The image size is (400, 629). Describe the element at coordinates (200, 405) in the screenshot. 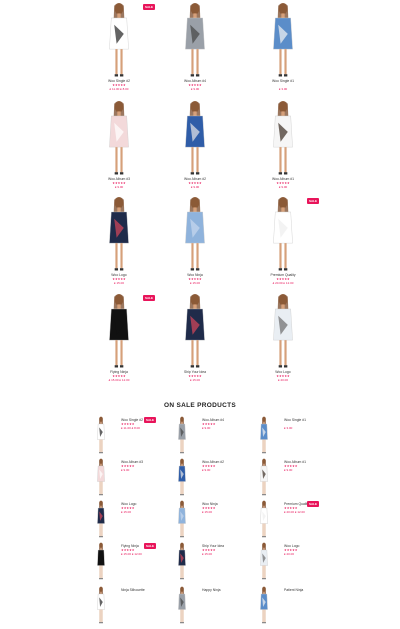

I see `section-title: ON SALE PRODUCTS` at that location.